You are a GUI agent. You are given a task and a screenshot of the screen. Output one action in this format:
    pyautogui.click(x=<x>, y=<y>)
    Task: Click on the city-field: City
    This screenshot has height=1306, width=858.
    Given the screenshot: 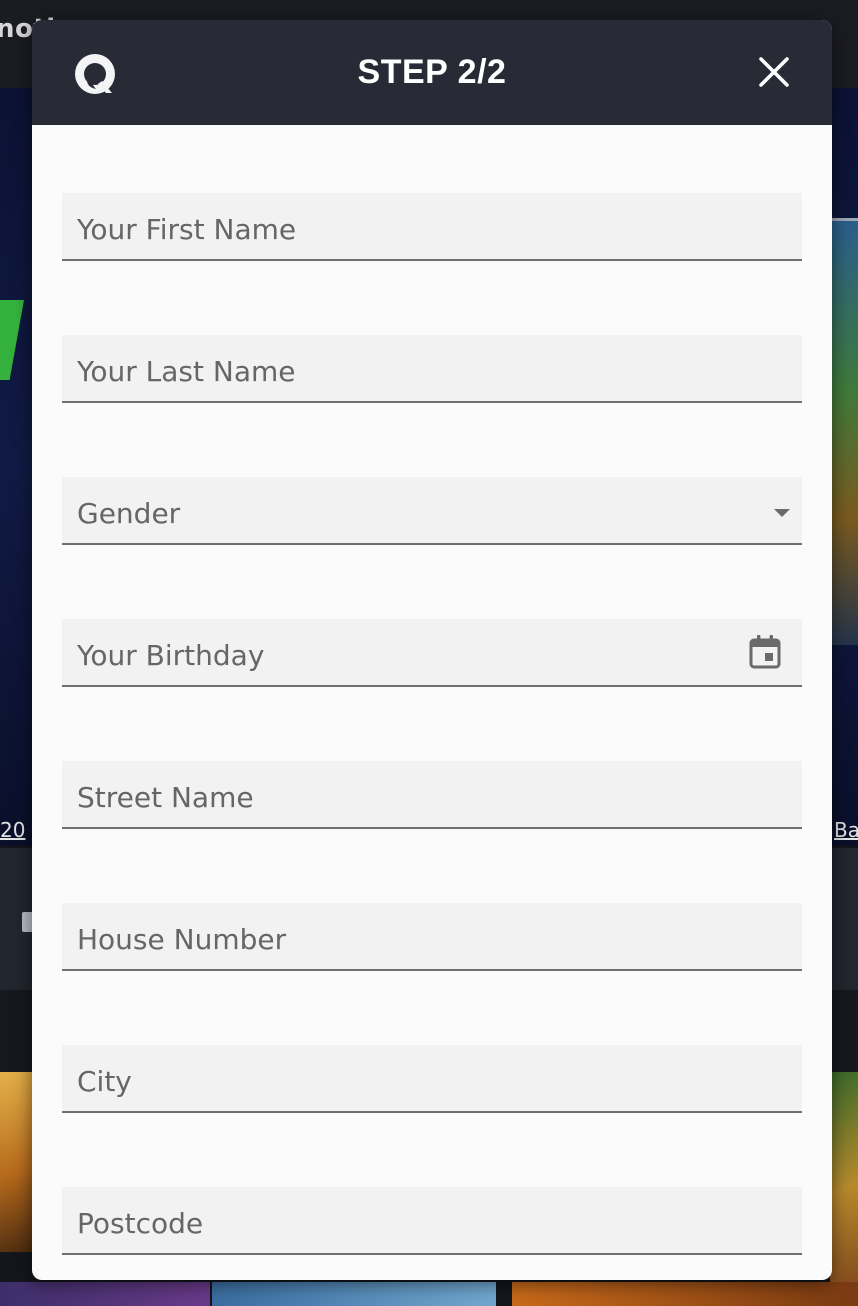 What is the action you would take?
    pyautogui.click(x=432, y=1079)
    